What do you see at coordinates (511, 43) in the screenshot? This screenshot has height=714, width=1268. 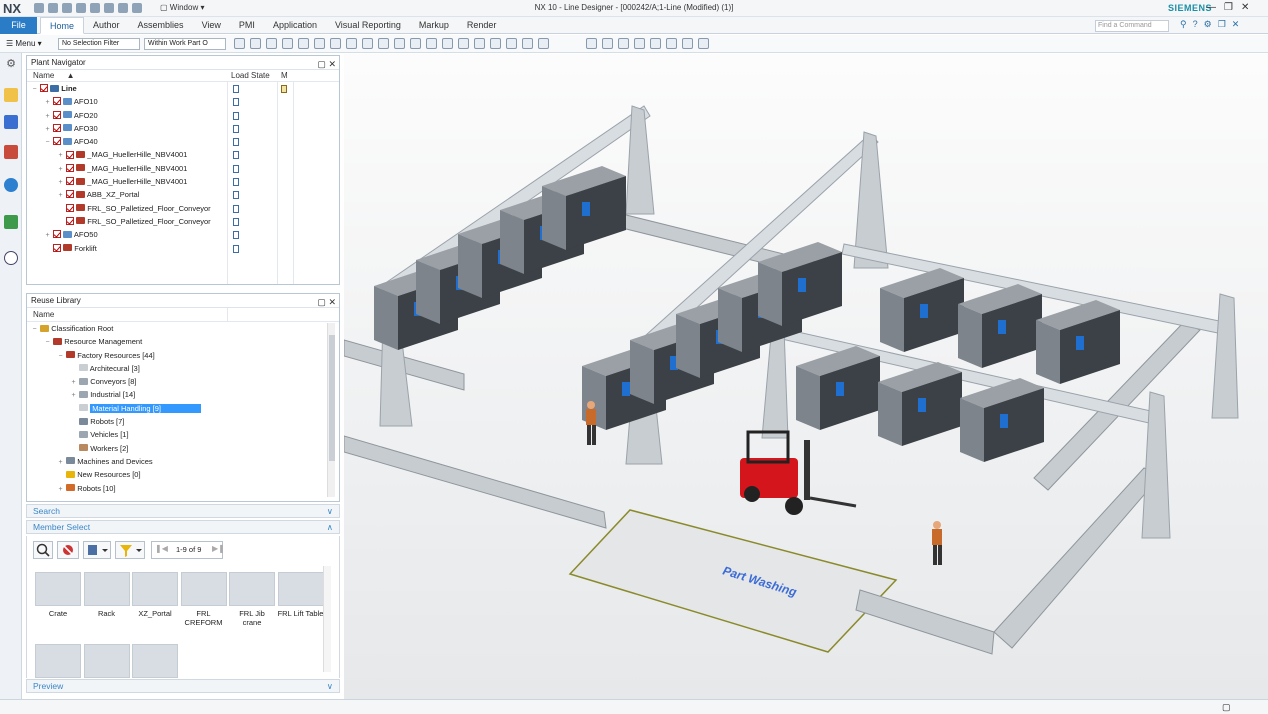 I see `snap-face-icon` at bounding box center [511, 43].